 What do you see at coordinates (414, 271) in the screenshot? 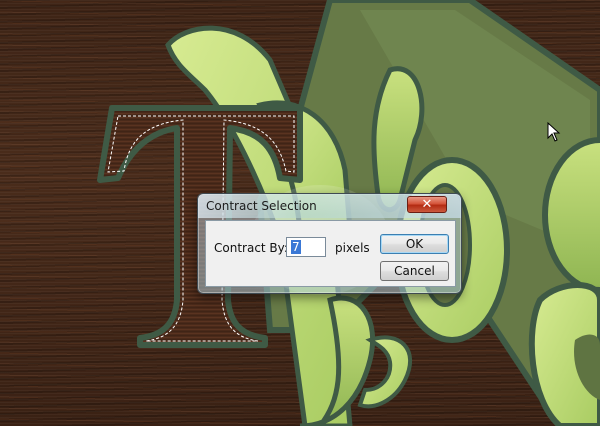
I see `cancel-button: Cancel` at bounding box center [414, 271].